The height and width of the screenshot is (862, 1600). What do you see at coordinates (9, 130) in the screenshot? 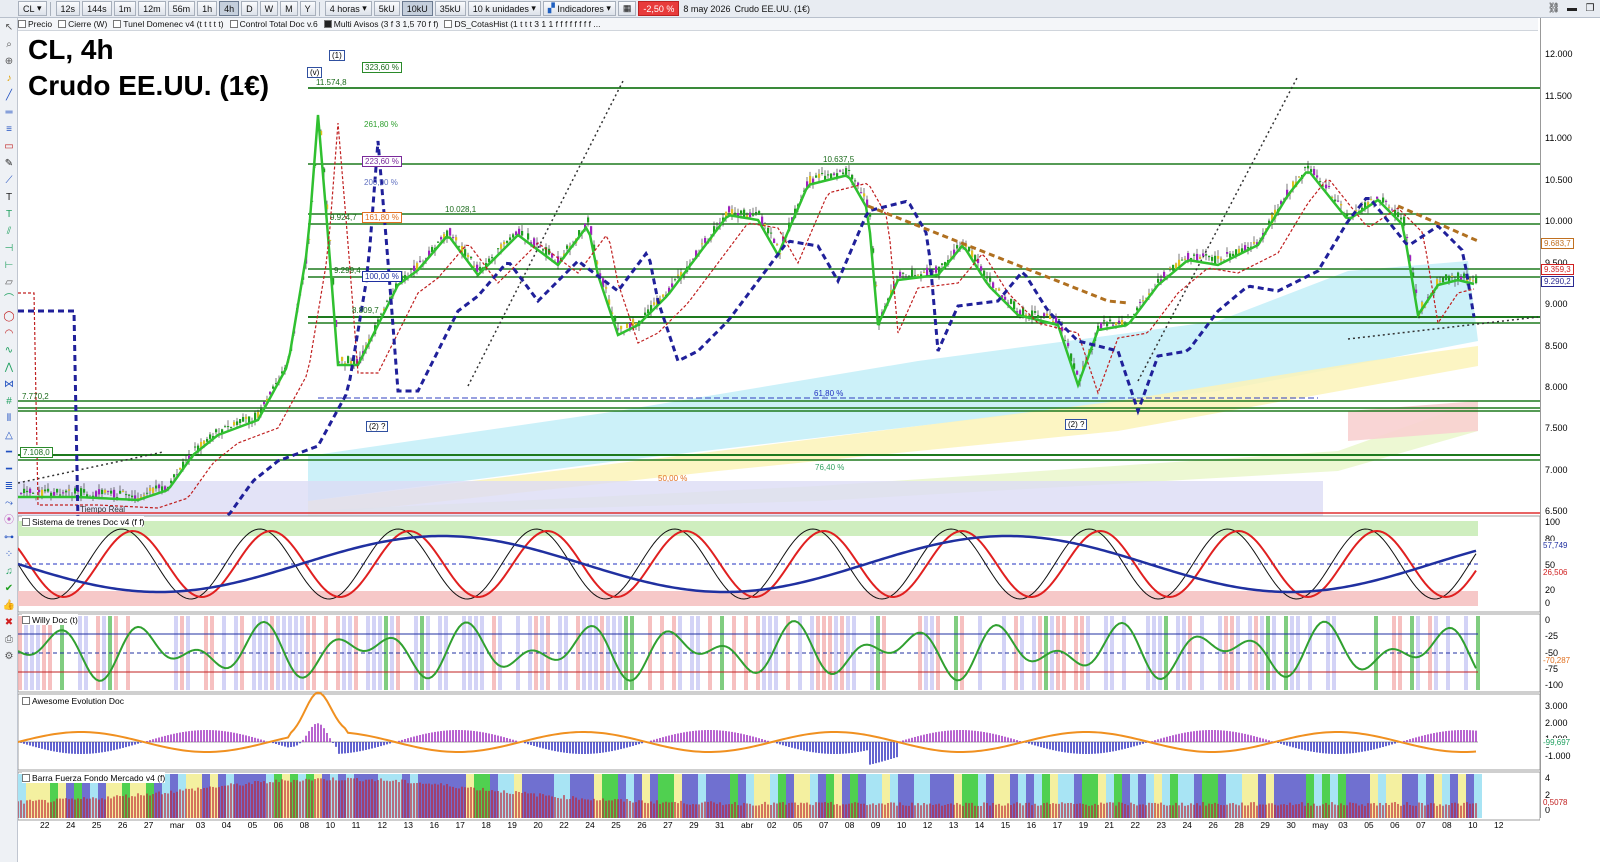
I see `fibonacci-icon: ≡` at bounding box center [9, 130].